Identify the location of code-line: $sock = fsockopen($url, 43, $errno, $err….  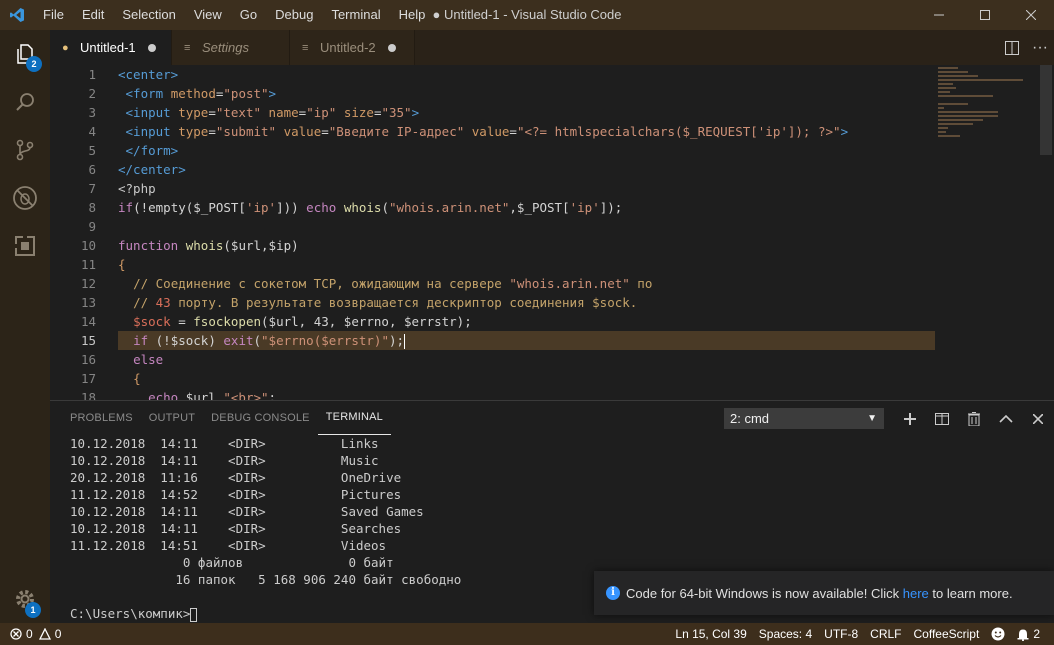
(302, 321).